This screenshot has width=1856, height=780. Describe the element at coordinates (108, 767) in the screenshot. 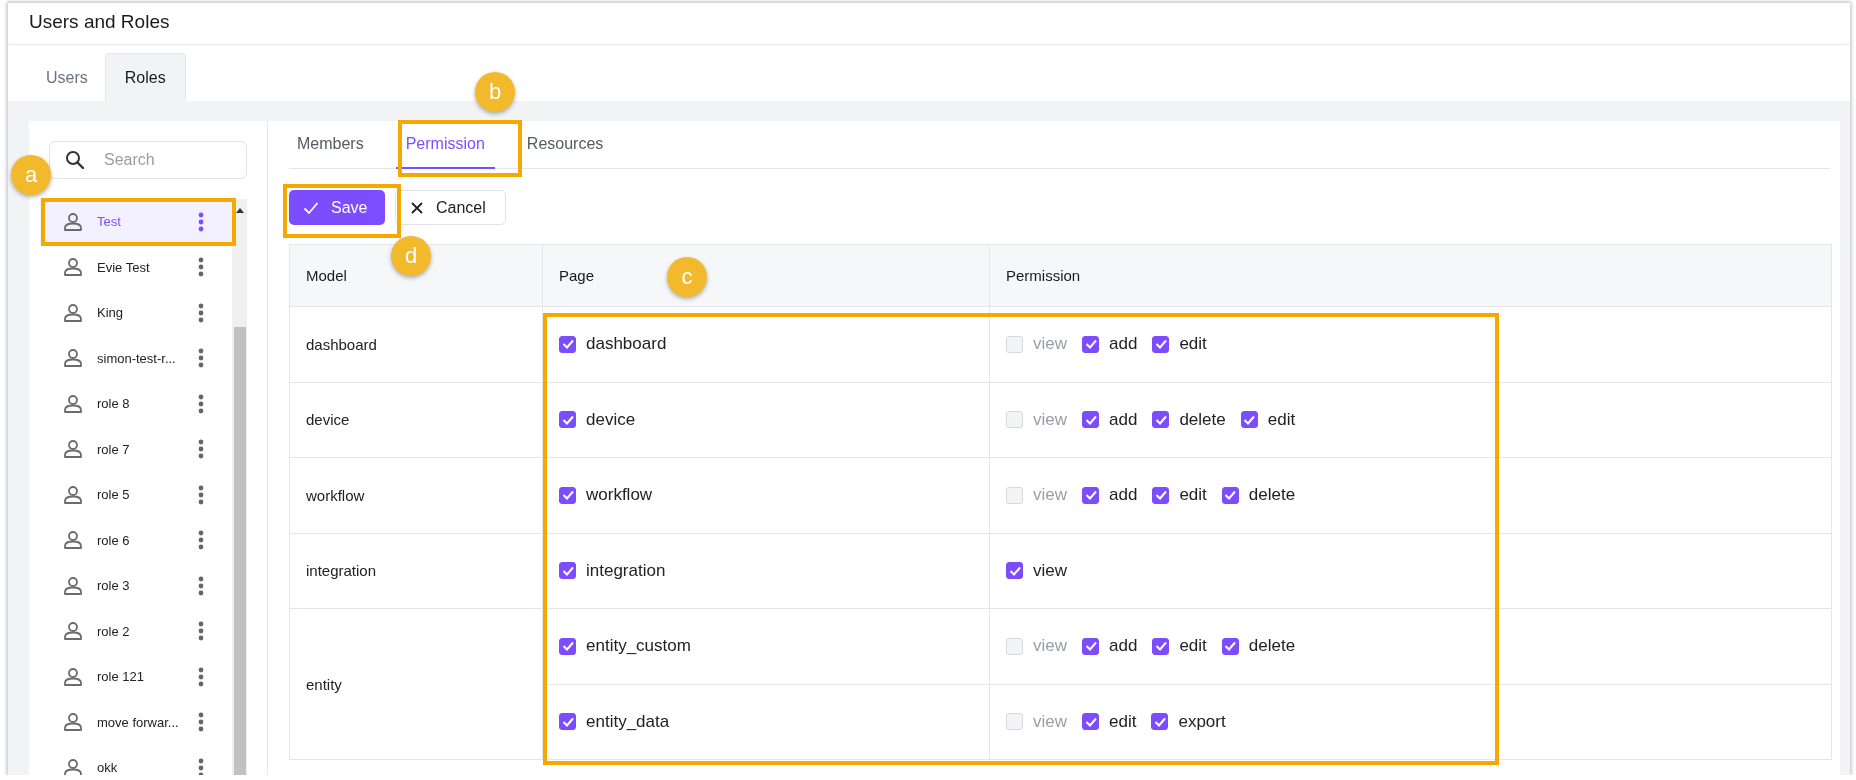

I see `role-name: okk` at that location.